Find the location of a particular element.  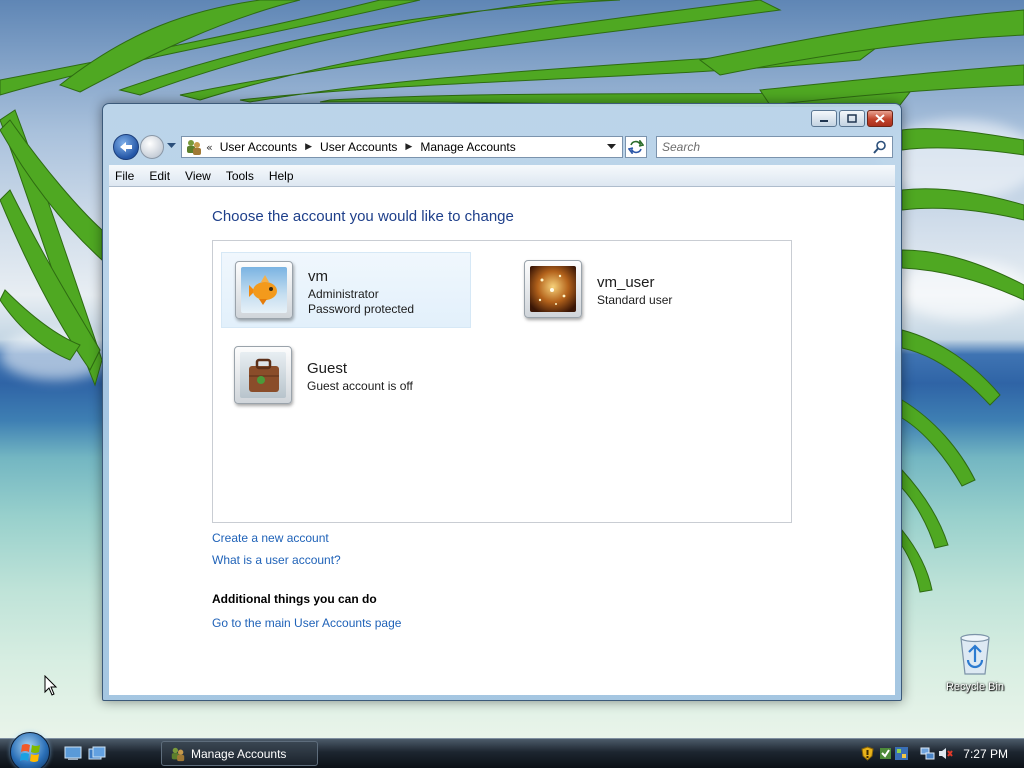

account-name: Guest is located at coordinates (327, 368).